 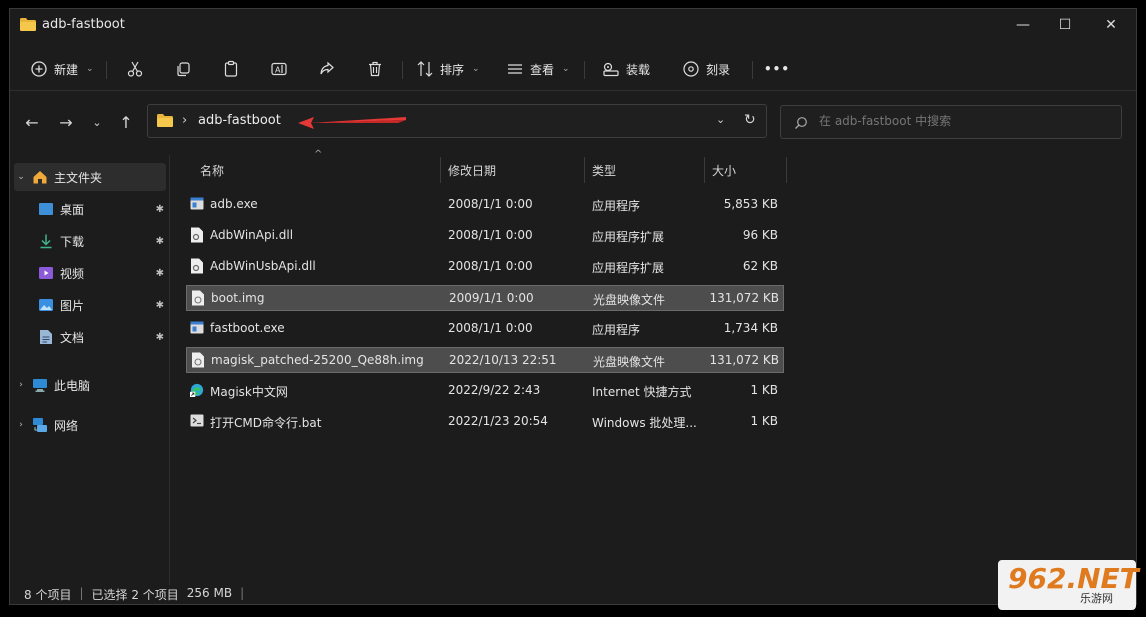 I want to click on rename-button: A, so click(x=279, y=69).